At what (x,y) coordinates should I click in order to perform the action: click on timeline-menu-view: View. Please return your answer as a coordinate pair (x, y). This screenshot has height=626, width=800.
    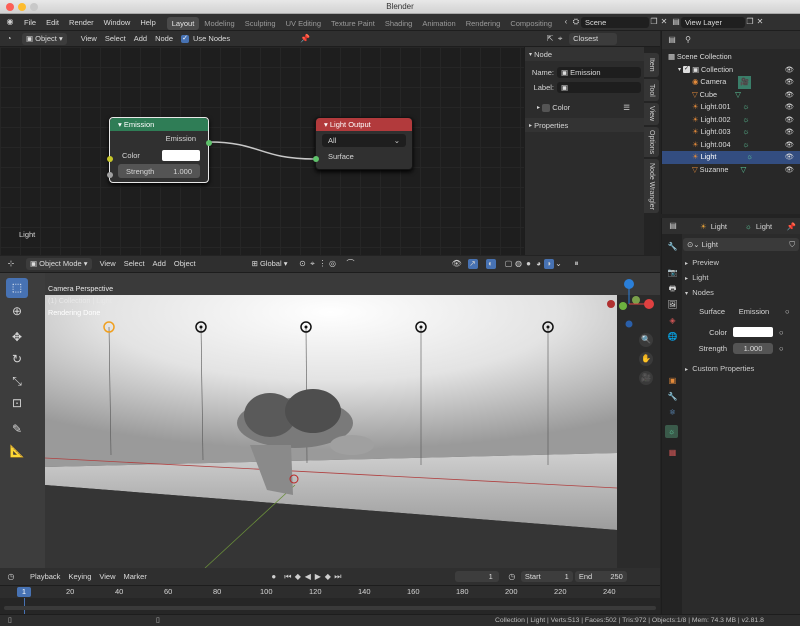
    Looking at the image, I should click on (107, 577).